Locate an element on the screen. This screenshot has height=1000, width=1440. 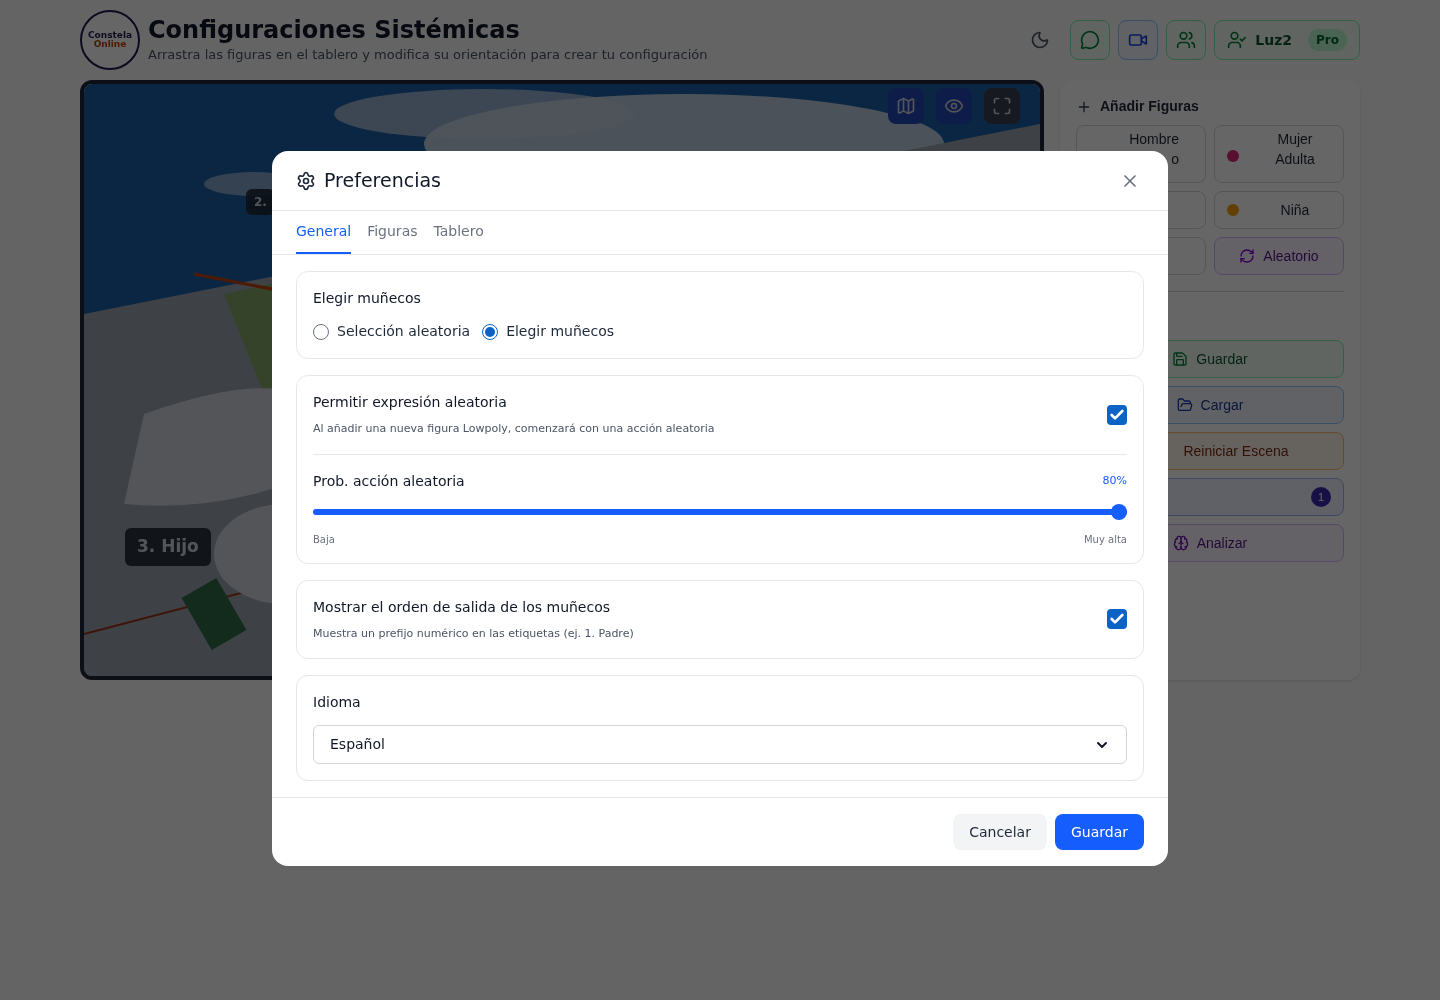
slider-thumb is located at coordinates (1119, 511).